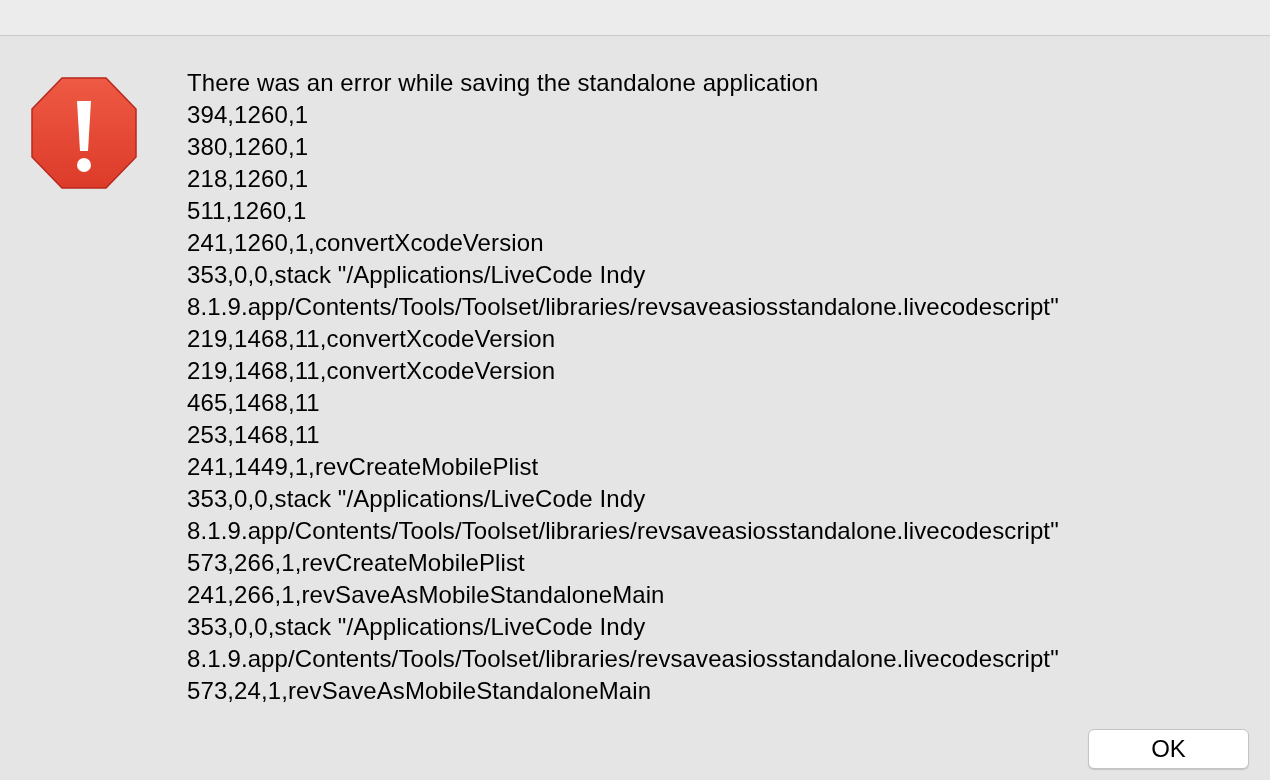 This screenshot has width=1270, height=780. I want to click on message-line: 218,1260,1, so click(248, 179).